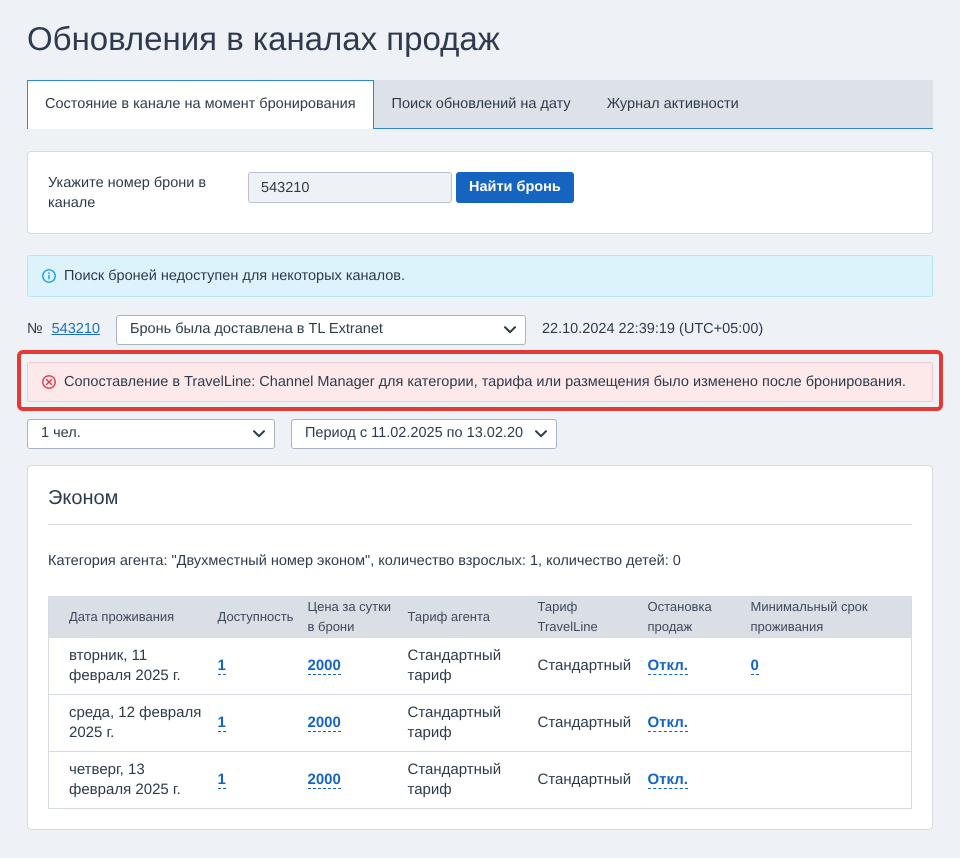 The image size is (960, 858). I want to click on column-header: Доступность, so click(253, 617).